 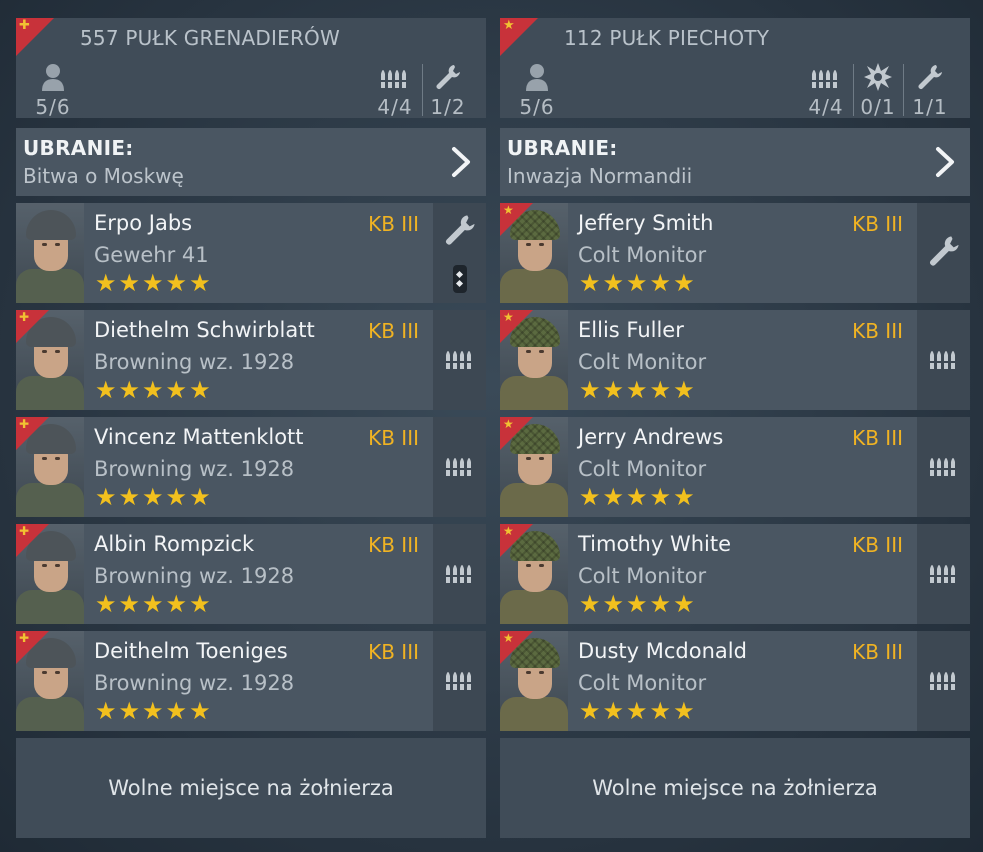 I want to click on outfit-value: Inwazja Normandii, so click(x=600, y=176).